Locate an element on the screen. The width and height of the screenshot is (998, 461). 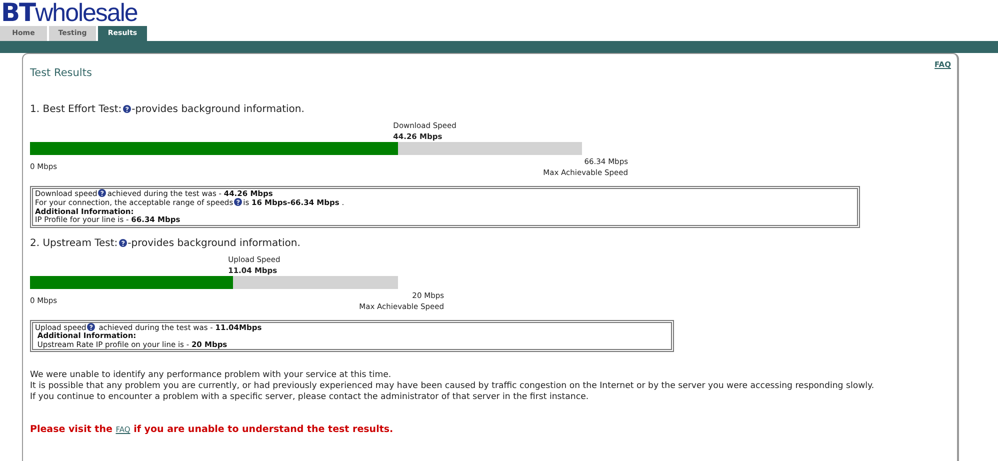
test-heading: 1. Best Effort Test: -provides background information. is located at coordinates (168, 110).